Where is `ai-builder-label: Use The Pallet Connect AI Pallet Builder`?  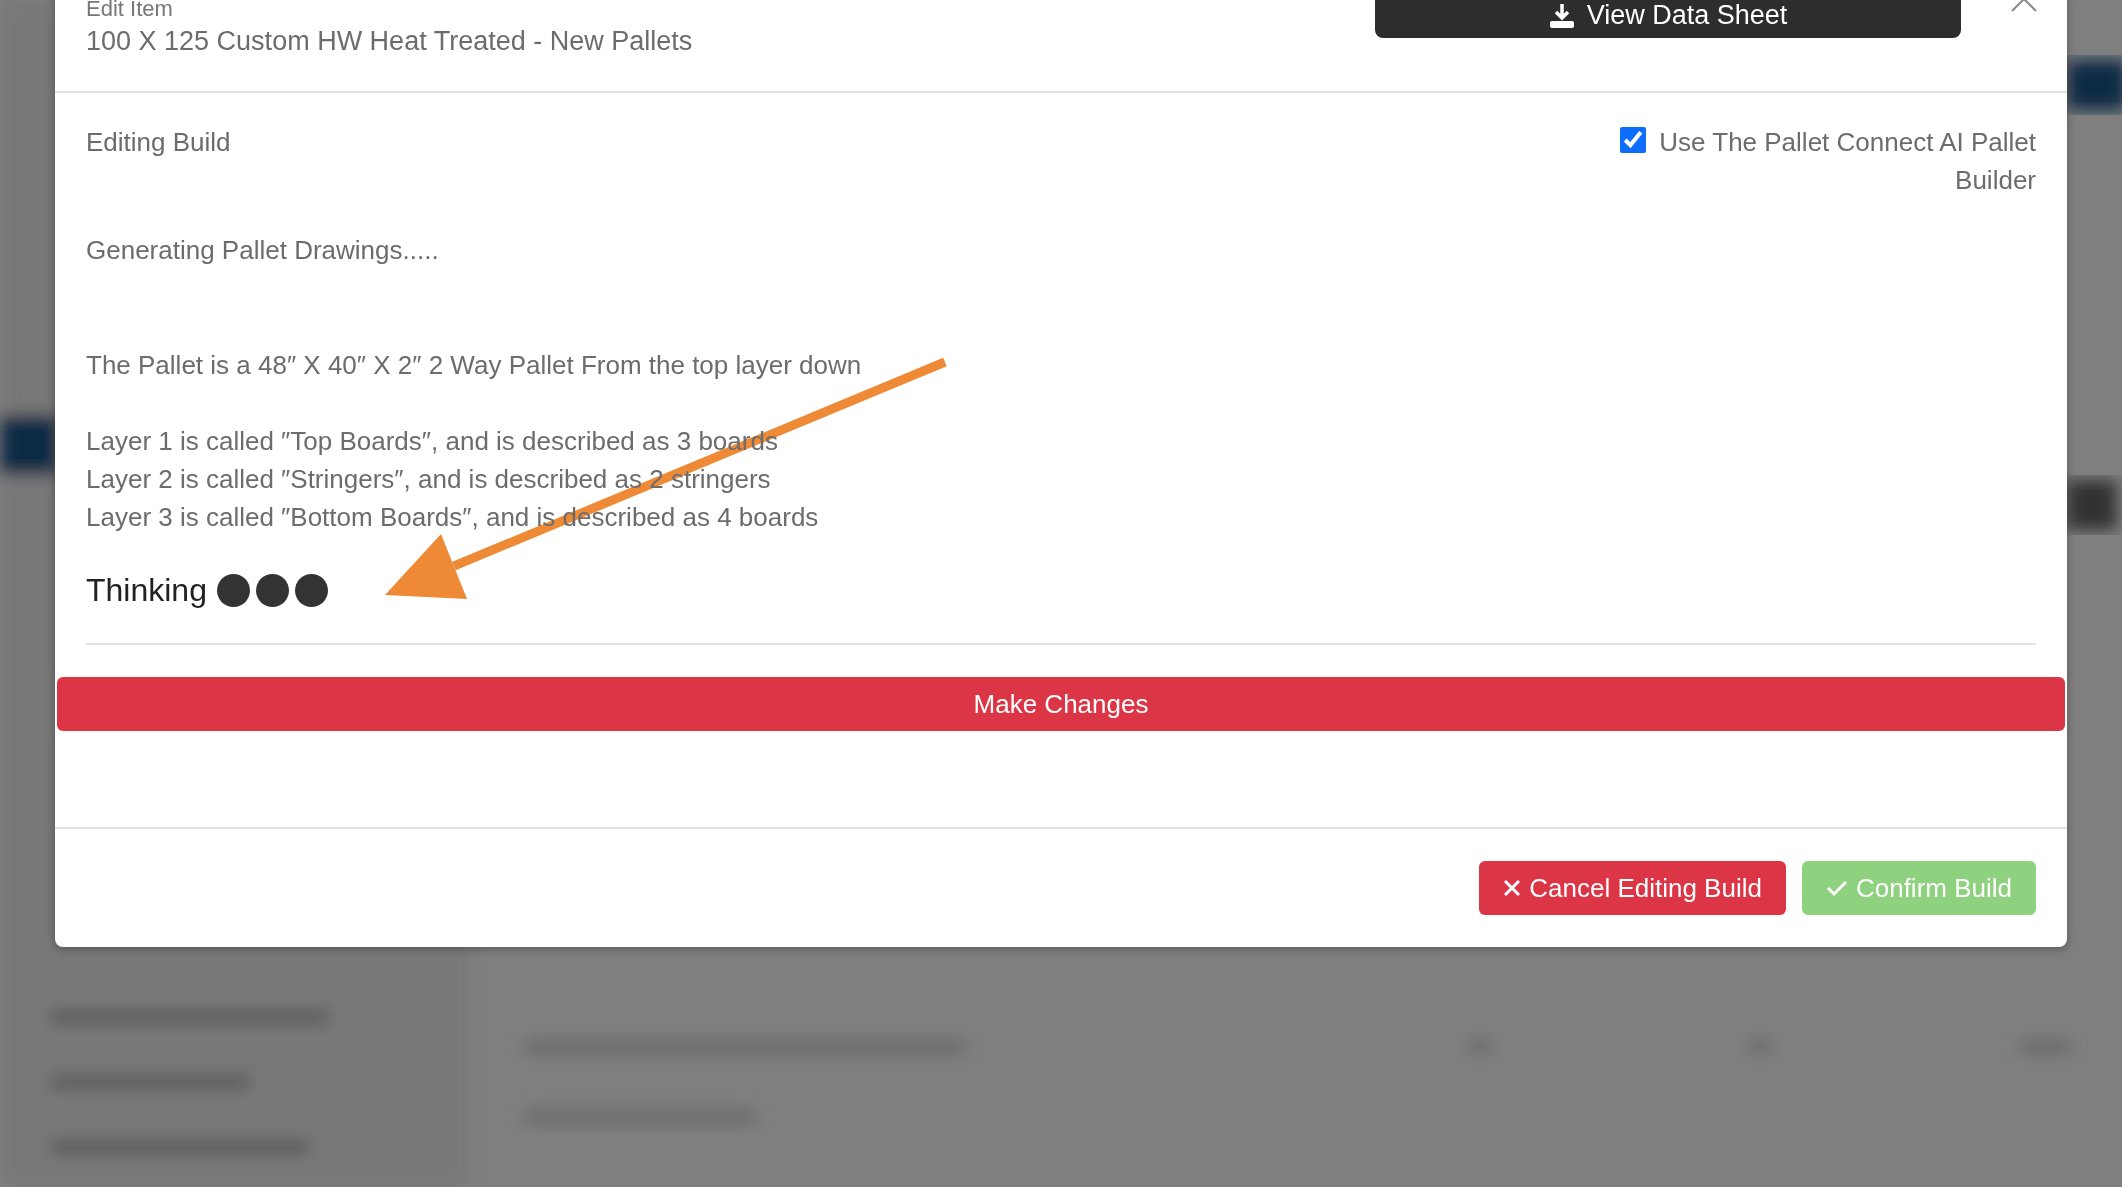
ai-builder-label: Use The Pallet Connect AI Pallet Builder is located at coordinates (1847, 161).